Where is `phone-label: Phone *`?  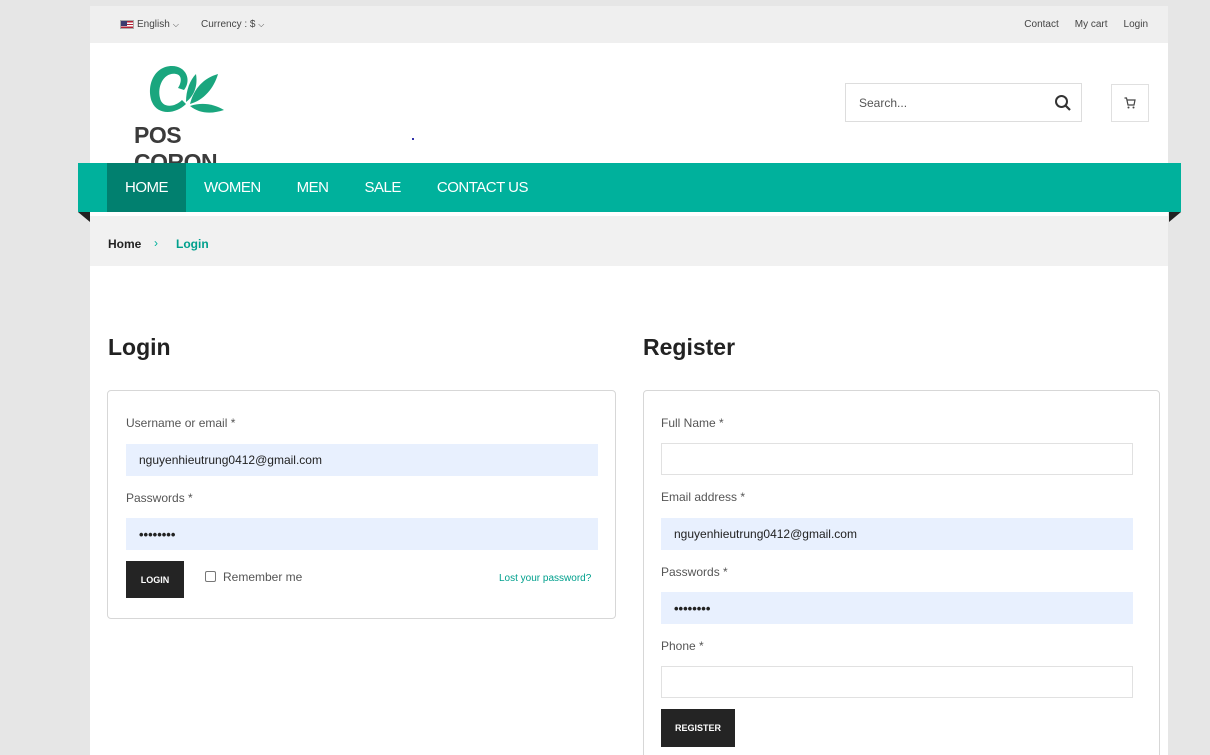
phone-label: Phone * is located at coordinates (682, 646).